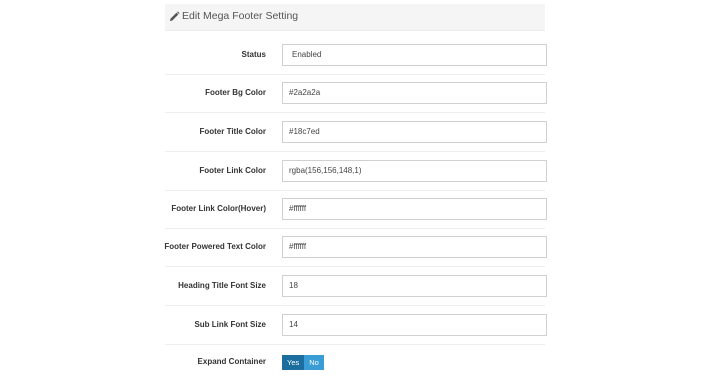 The image size is (710, 381). I want to click on footer-title-color-label: Footer Title Color, so click(232, 131).